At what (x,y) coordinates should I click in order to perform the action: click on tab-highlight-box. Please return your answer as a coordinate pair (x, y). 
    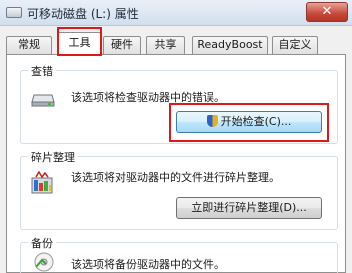
    Looking at the image, I should click on (79, 41).